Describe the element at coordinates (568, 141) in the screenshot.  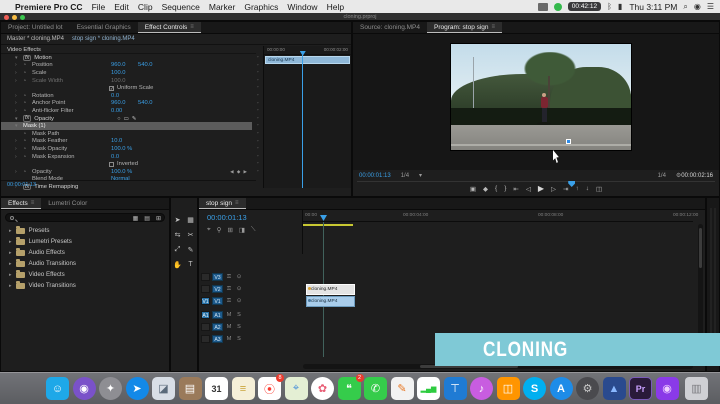
I see `mask-handle` at that location.